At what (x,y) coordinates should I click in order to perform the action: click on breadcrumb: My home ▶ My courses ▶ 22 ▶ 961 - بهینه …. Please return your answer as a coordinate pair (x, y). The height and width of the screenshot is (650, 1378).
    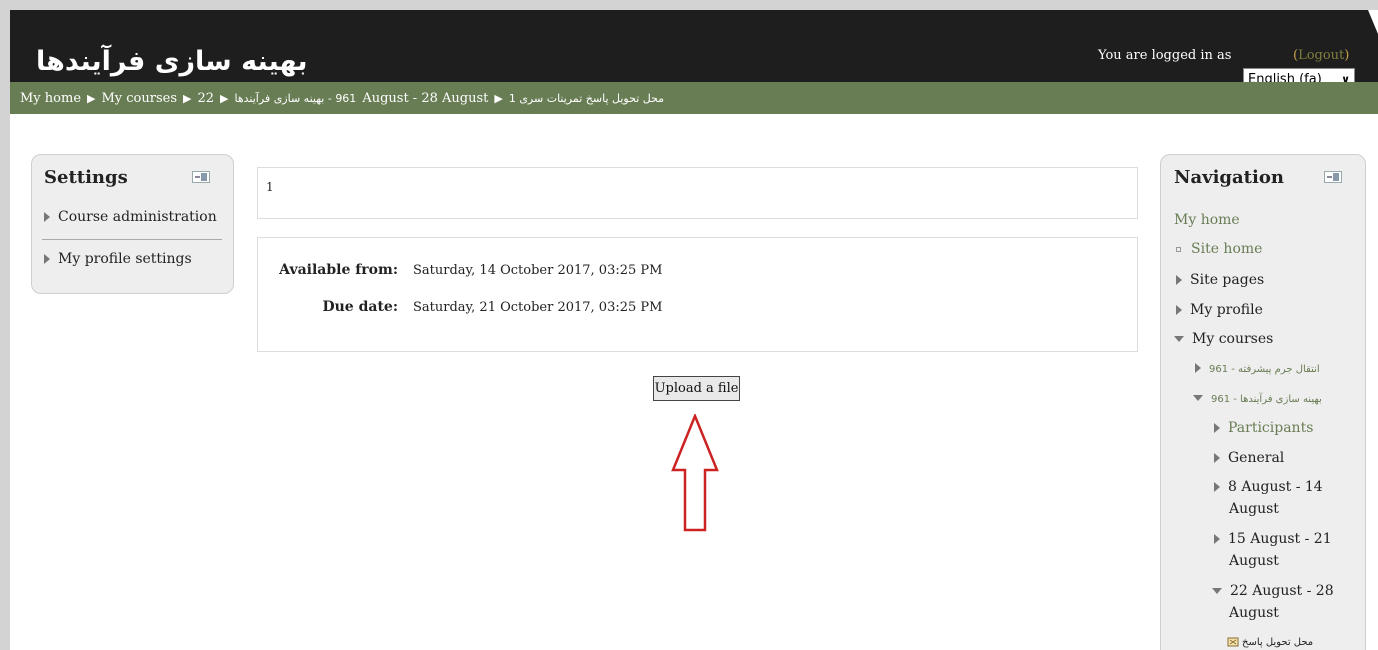
    Looking at the image, I should click on (694, 98).